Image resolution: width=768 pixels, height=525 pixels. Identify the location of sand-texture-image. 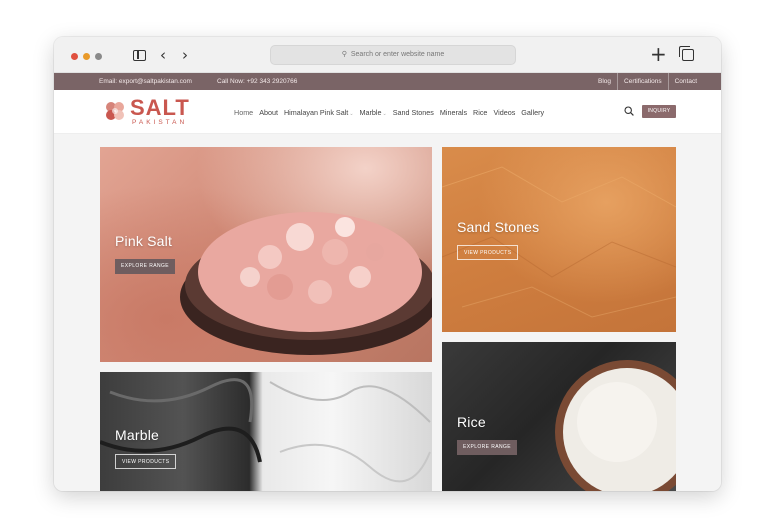
(559, 242).